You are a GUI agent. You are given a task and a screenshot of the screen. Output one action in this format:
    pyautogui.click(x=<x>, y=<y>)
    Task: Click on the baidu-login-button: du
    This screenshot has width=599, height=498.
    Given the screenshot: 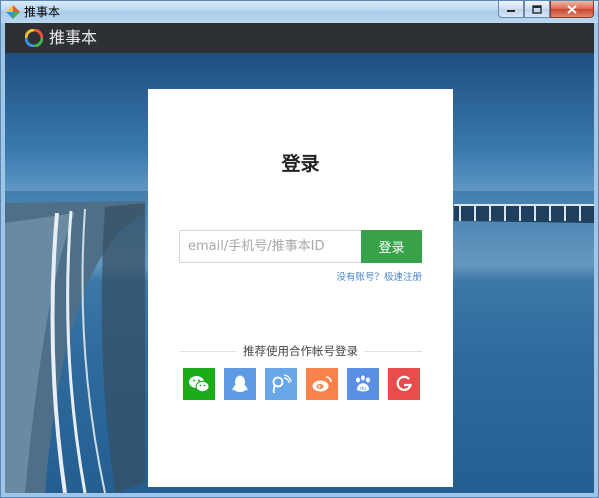 What is the action you would take?
    pyautogui.click(x=363, y=384)
    